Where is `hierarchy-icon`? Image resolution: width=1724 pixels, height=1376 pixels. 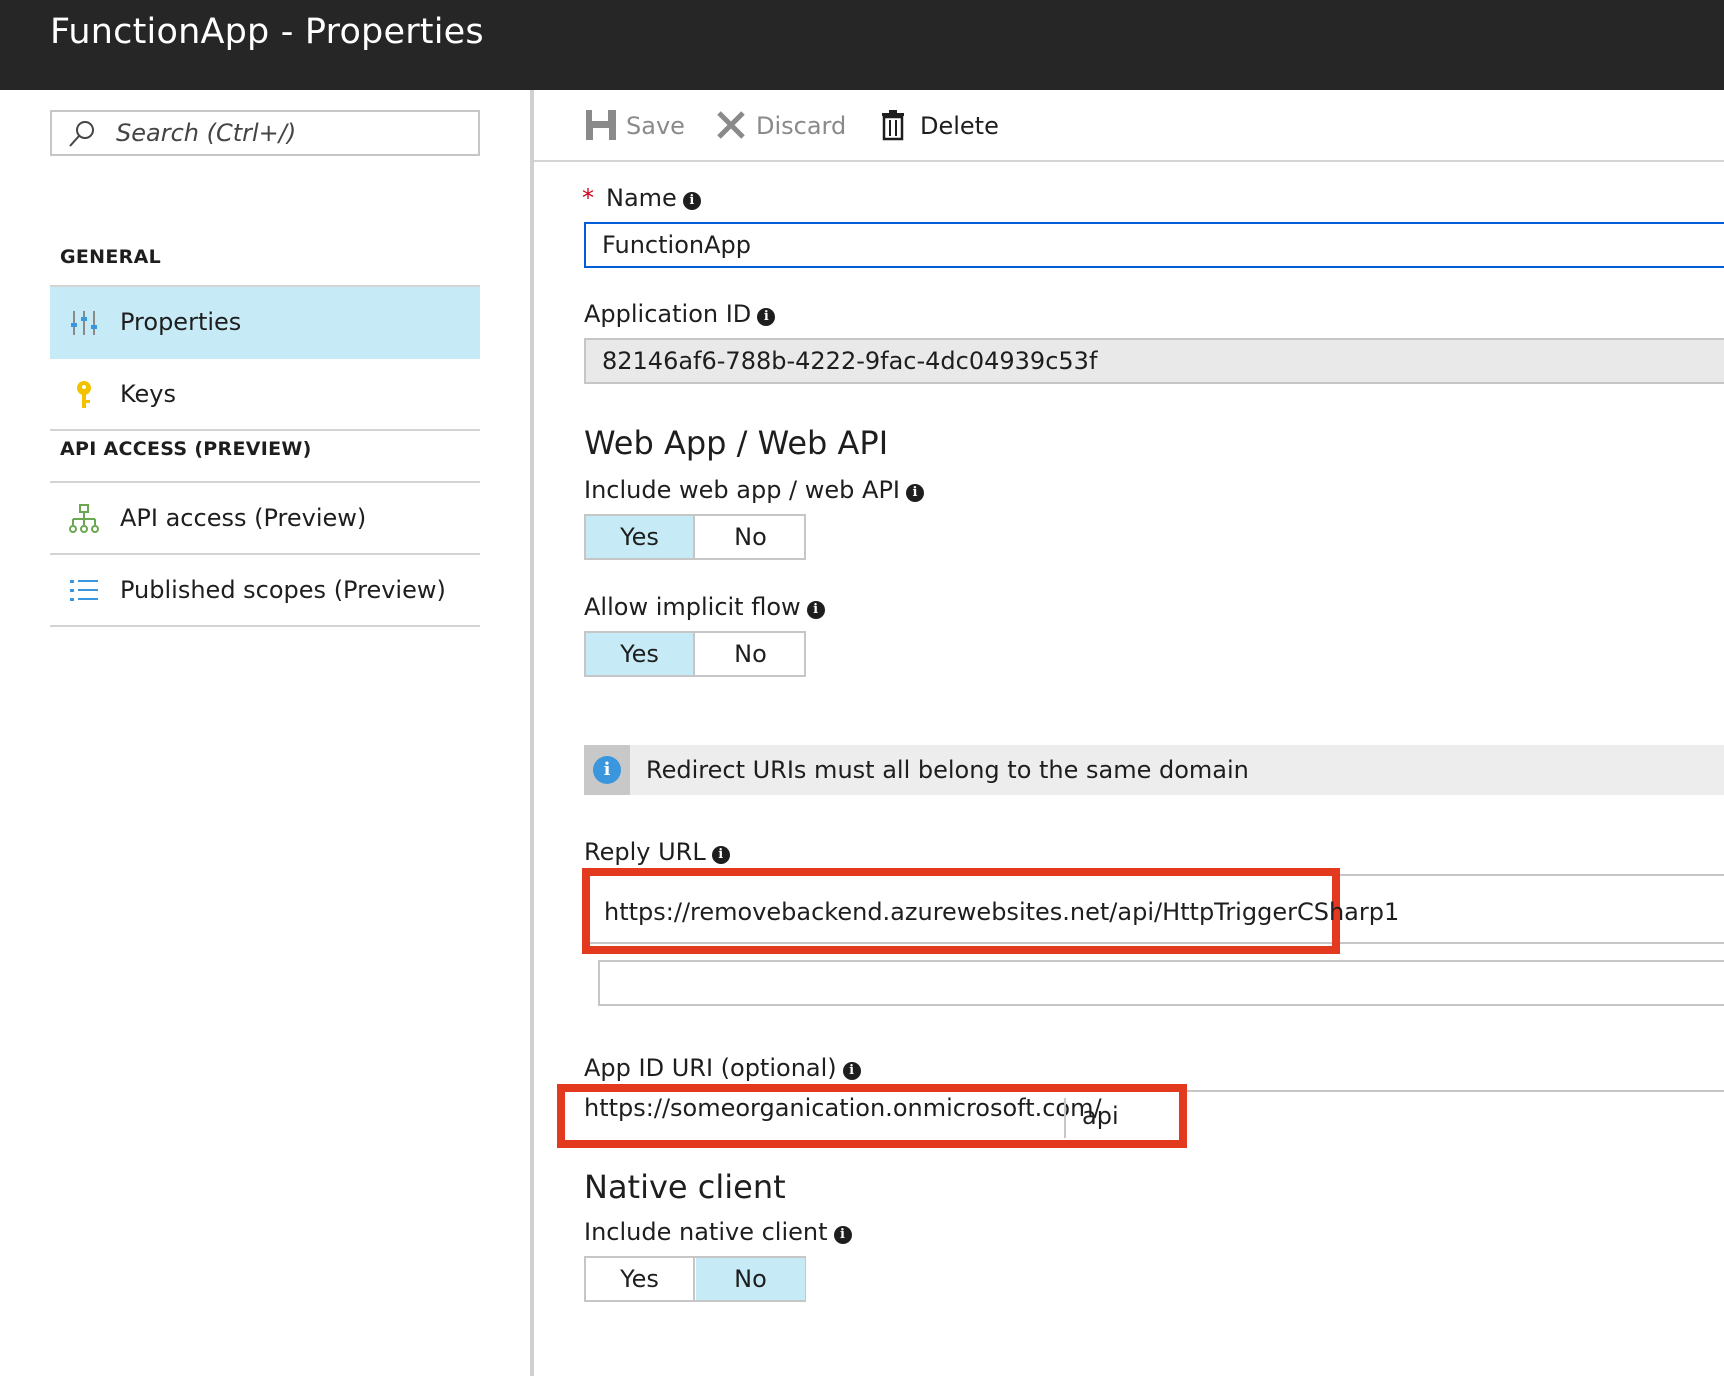 hierarchy-icon is located at coordinates (84, 518).